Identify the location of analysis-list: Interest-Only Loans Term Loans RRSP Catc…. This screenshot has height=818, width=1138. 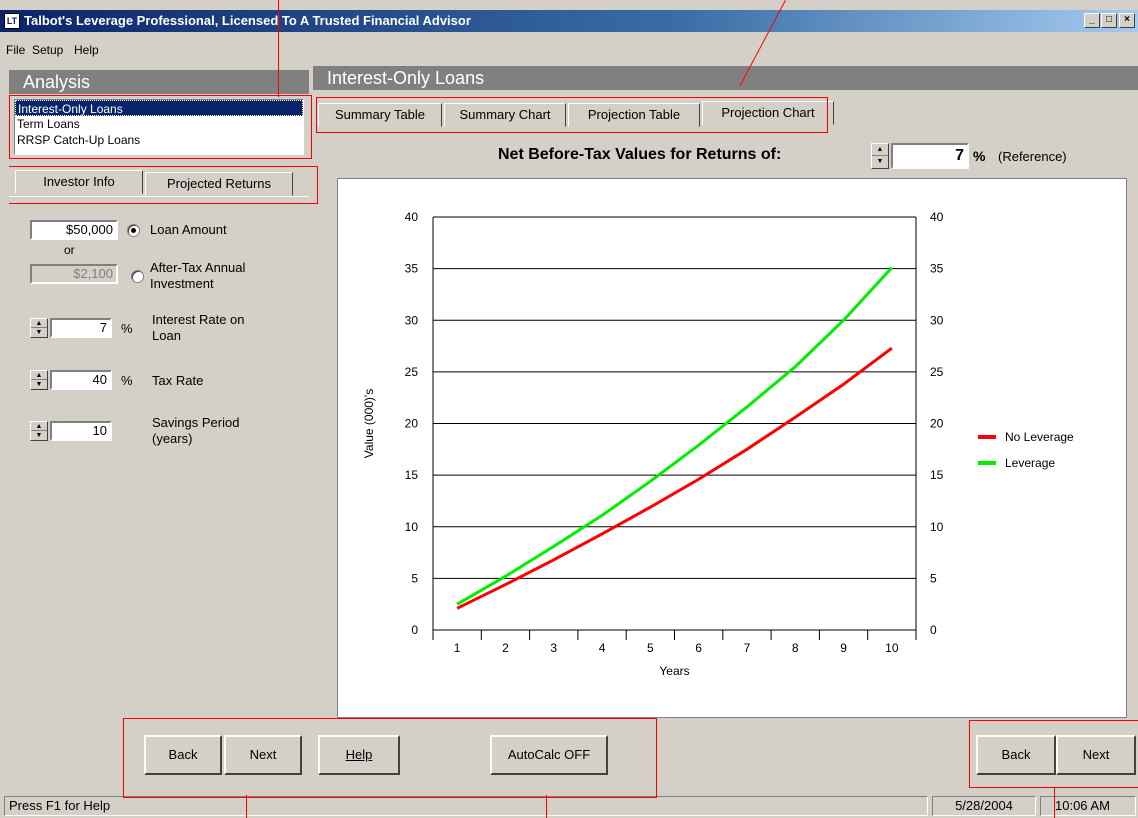
(159, 127).